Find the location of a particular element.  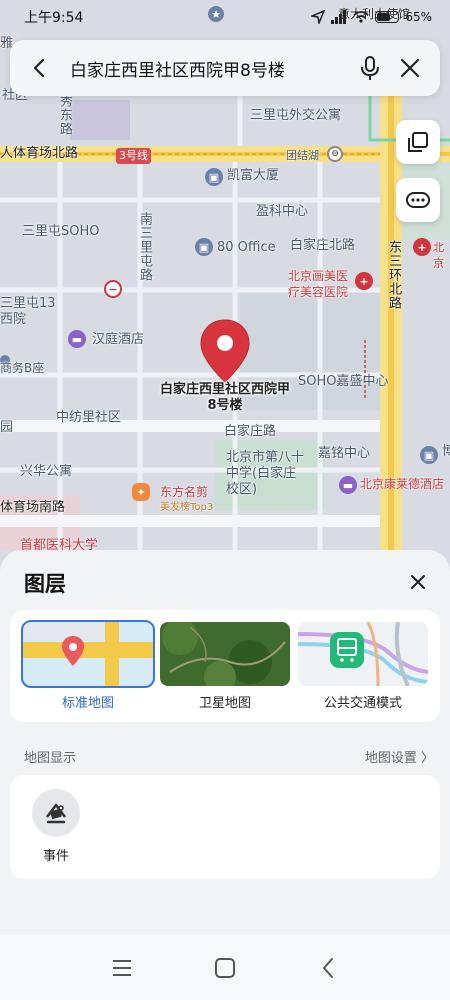

map-label: 博 is located at coordinates (446, 451).